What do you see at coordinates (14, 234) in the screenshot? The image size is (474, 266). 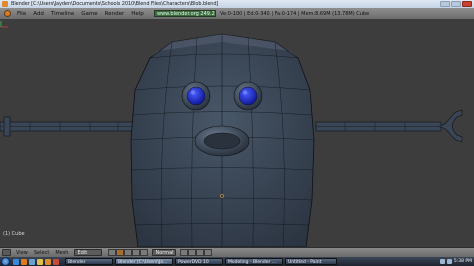 I see `object-label: (1) Cube` at bounding box center [14, 234].